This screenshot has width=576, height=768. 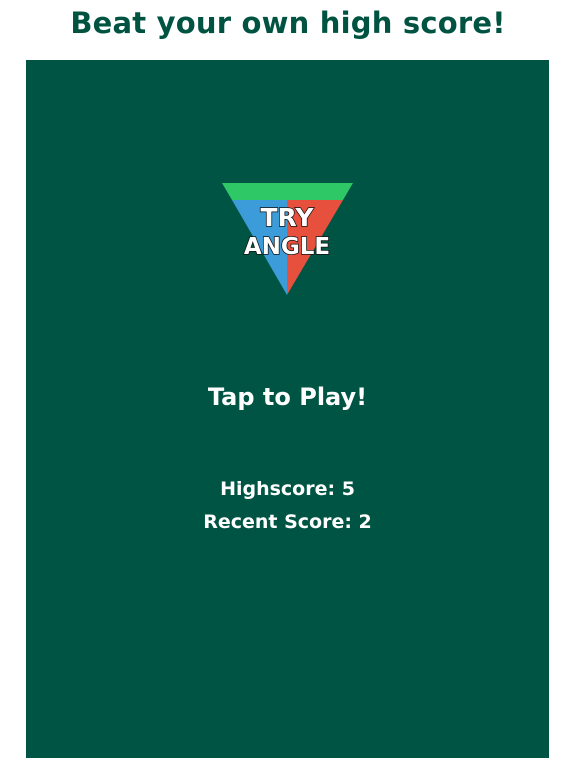 I want to click on highscore-label: Highscore: 5, so click(x=287, y=489).